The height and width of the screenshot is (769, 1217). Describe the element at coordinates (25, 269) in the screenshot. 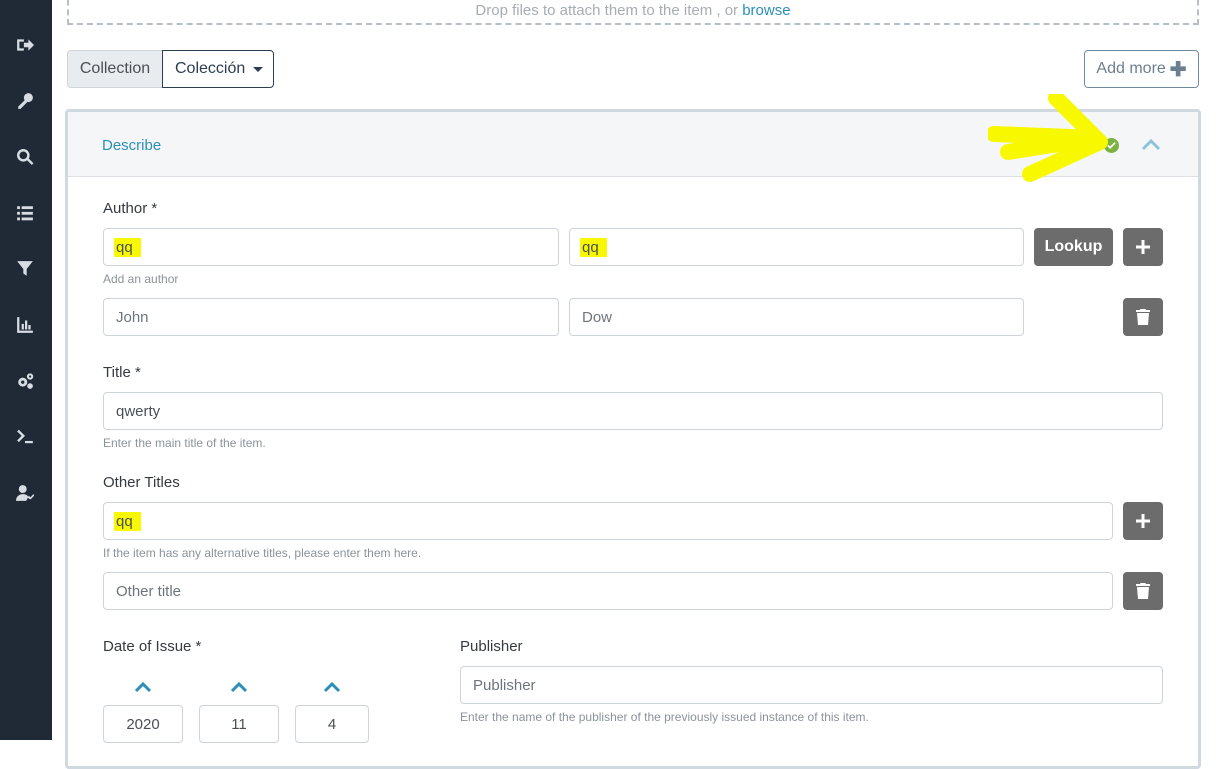

I see `filter-icon` at that location.